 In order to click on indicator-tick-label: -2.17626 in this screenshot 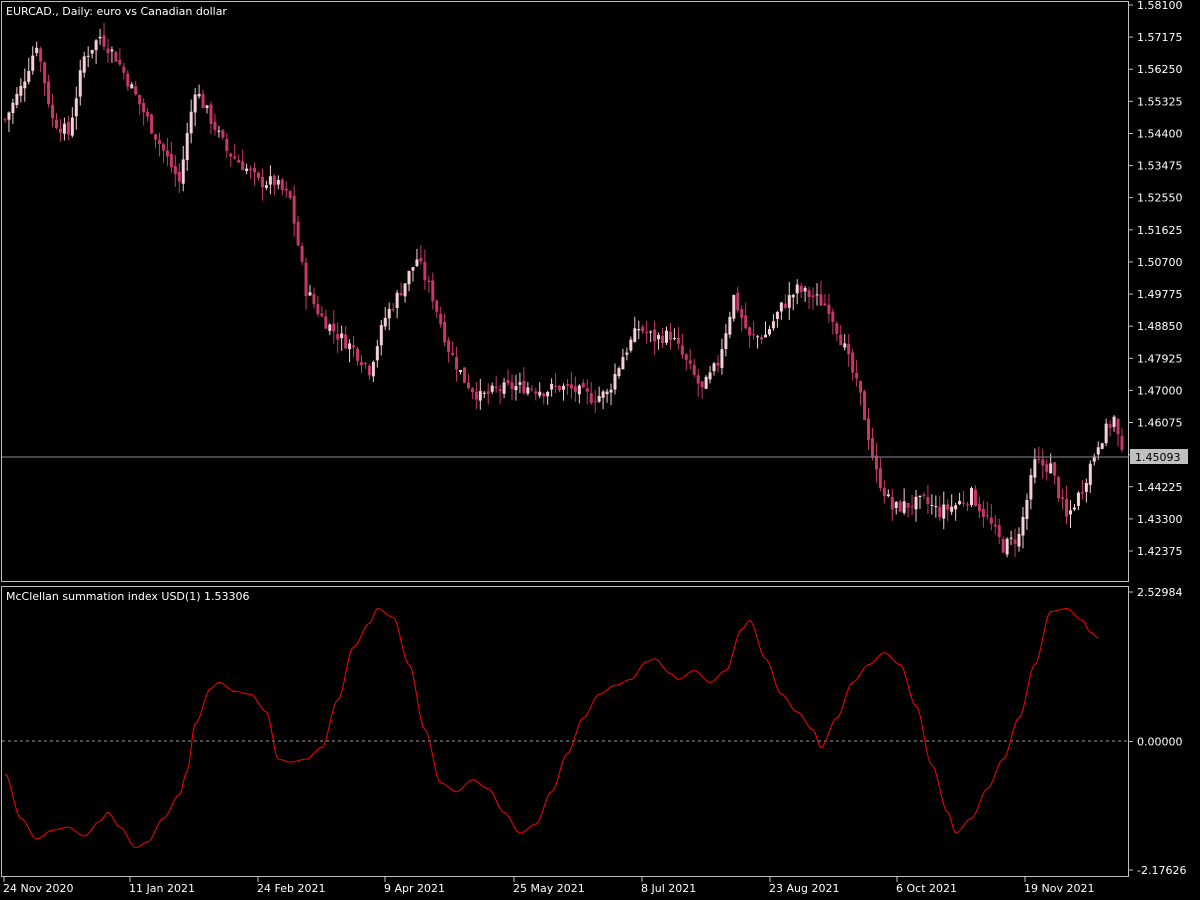, I will do `click(1161, 870)`.